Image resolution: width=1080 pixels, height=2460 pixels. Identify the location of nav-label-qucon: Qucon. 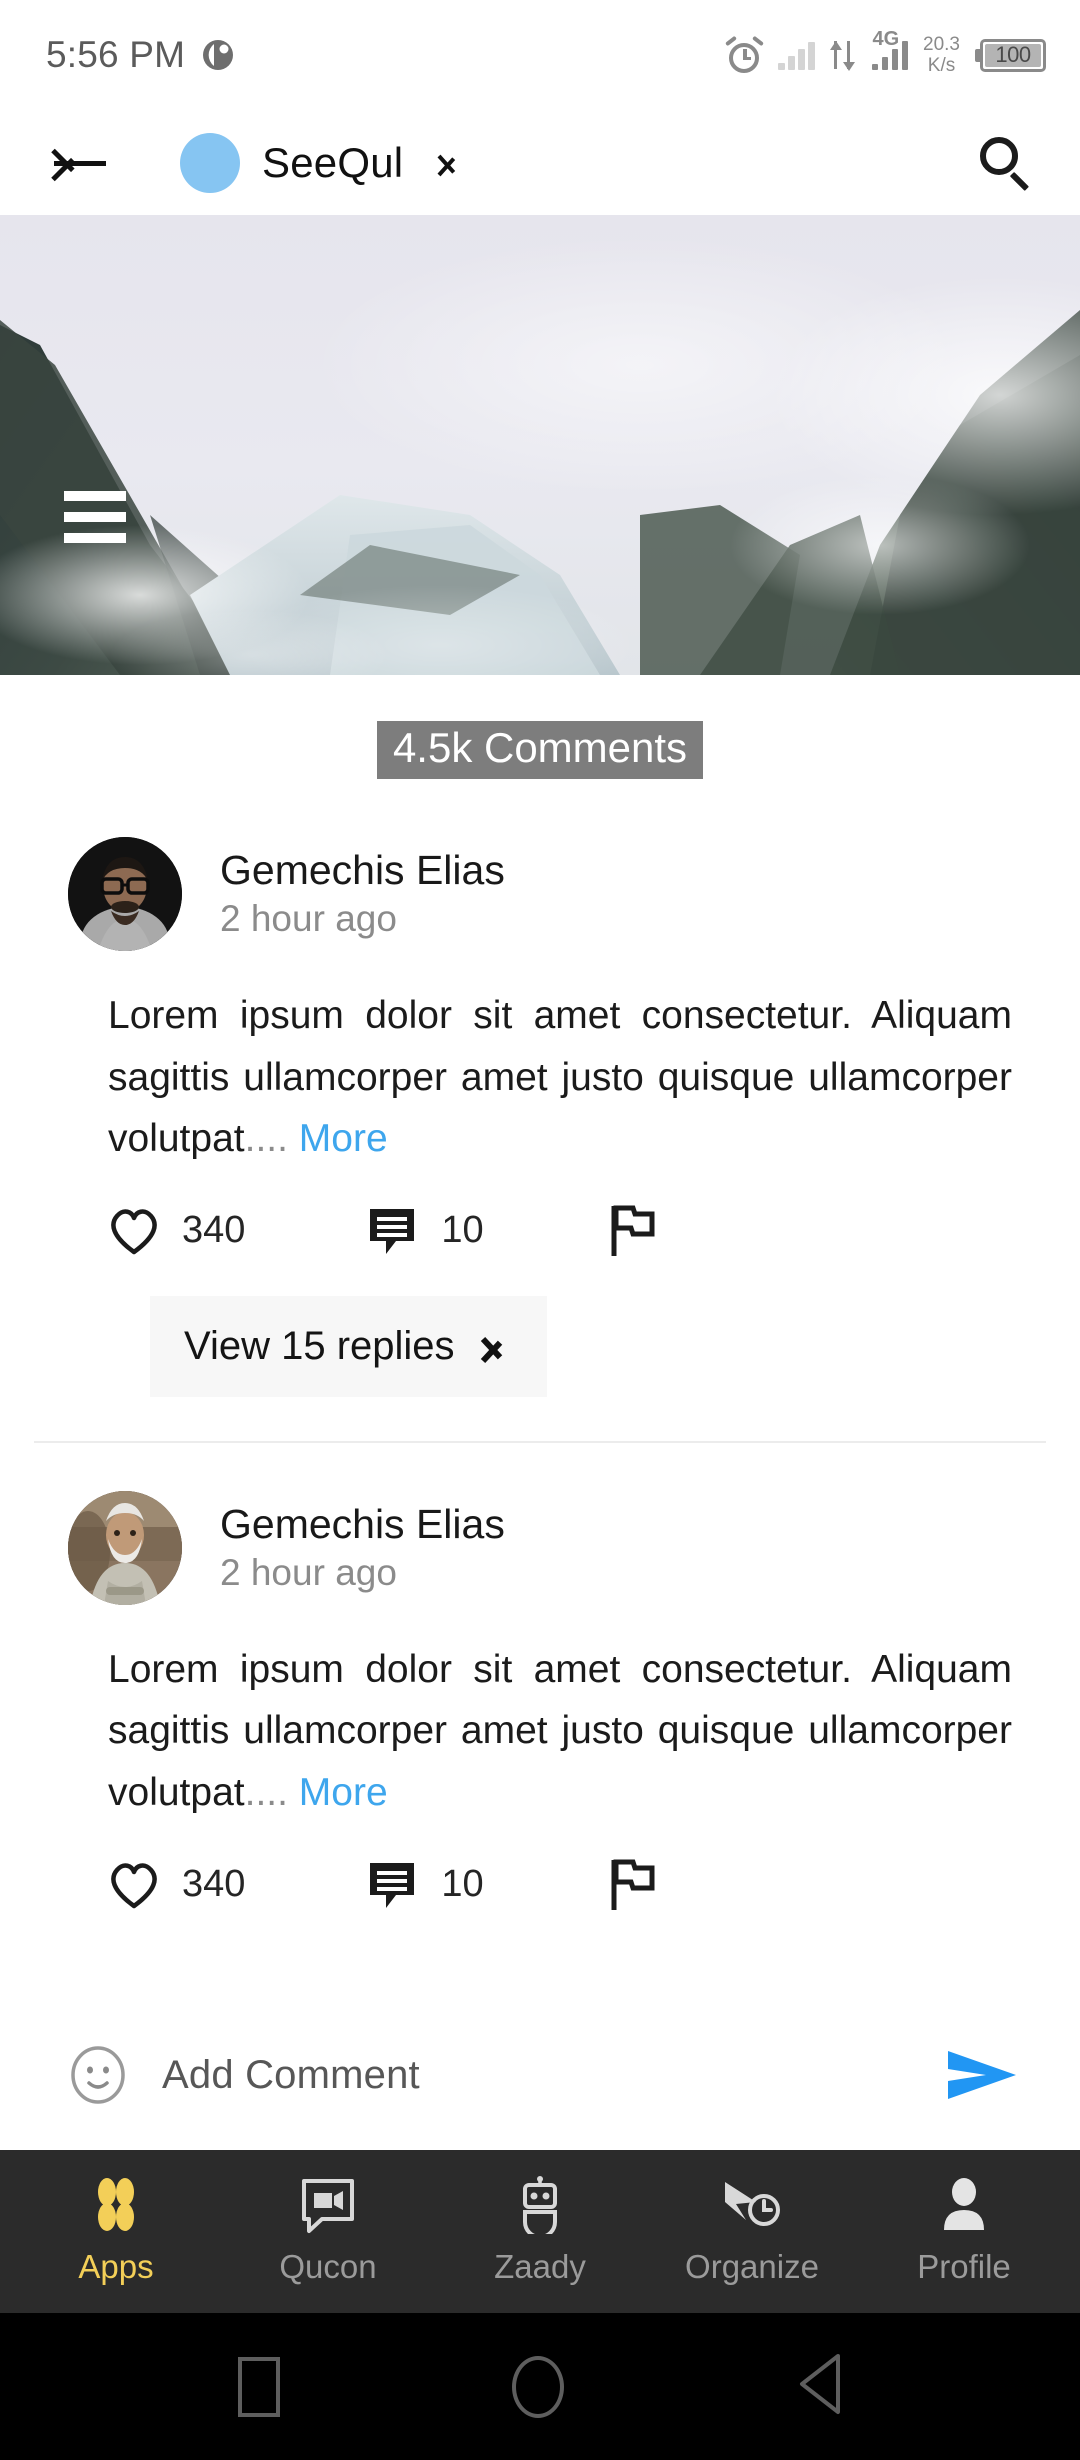
(328, 2266).